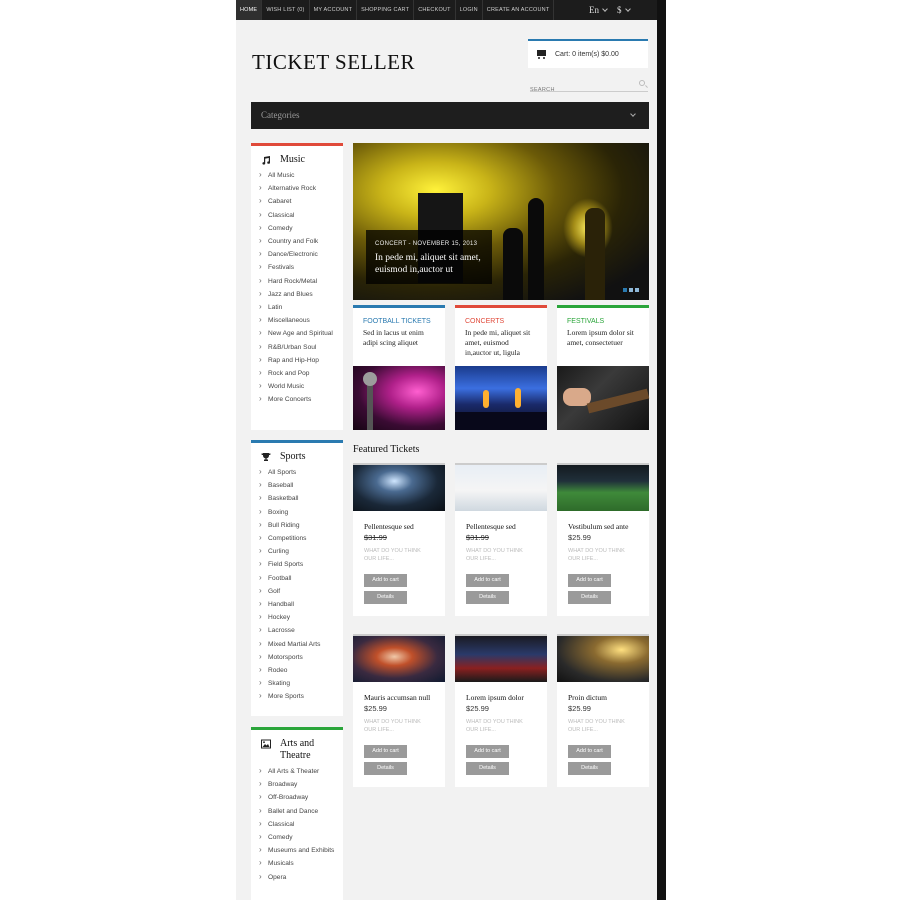 Image resolution: width=900 pixels, height=900 pixels. I want to click on sidebar-item-musicals: Musicals, so click(297, 863).